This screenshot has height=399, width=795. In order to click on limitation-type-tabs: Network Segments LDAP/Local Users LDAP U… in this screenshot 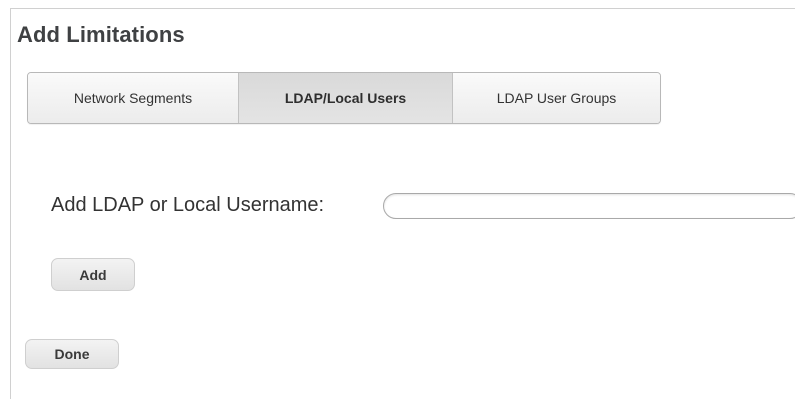, I will do `click(344, 98)`.